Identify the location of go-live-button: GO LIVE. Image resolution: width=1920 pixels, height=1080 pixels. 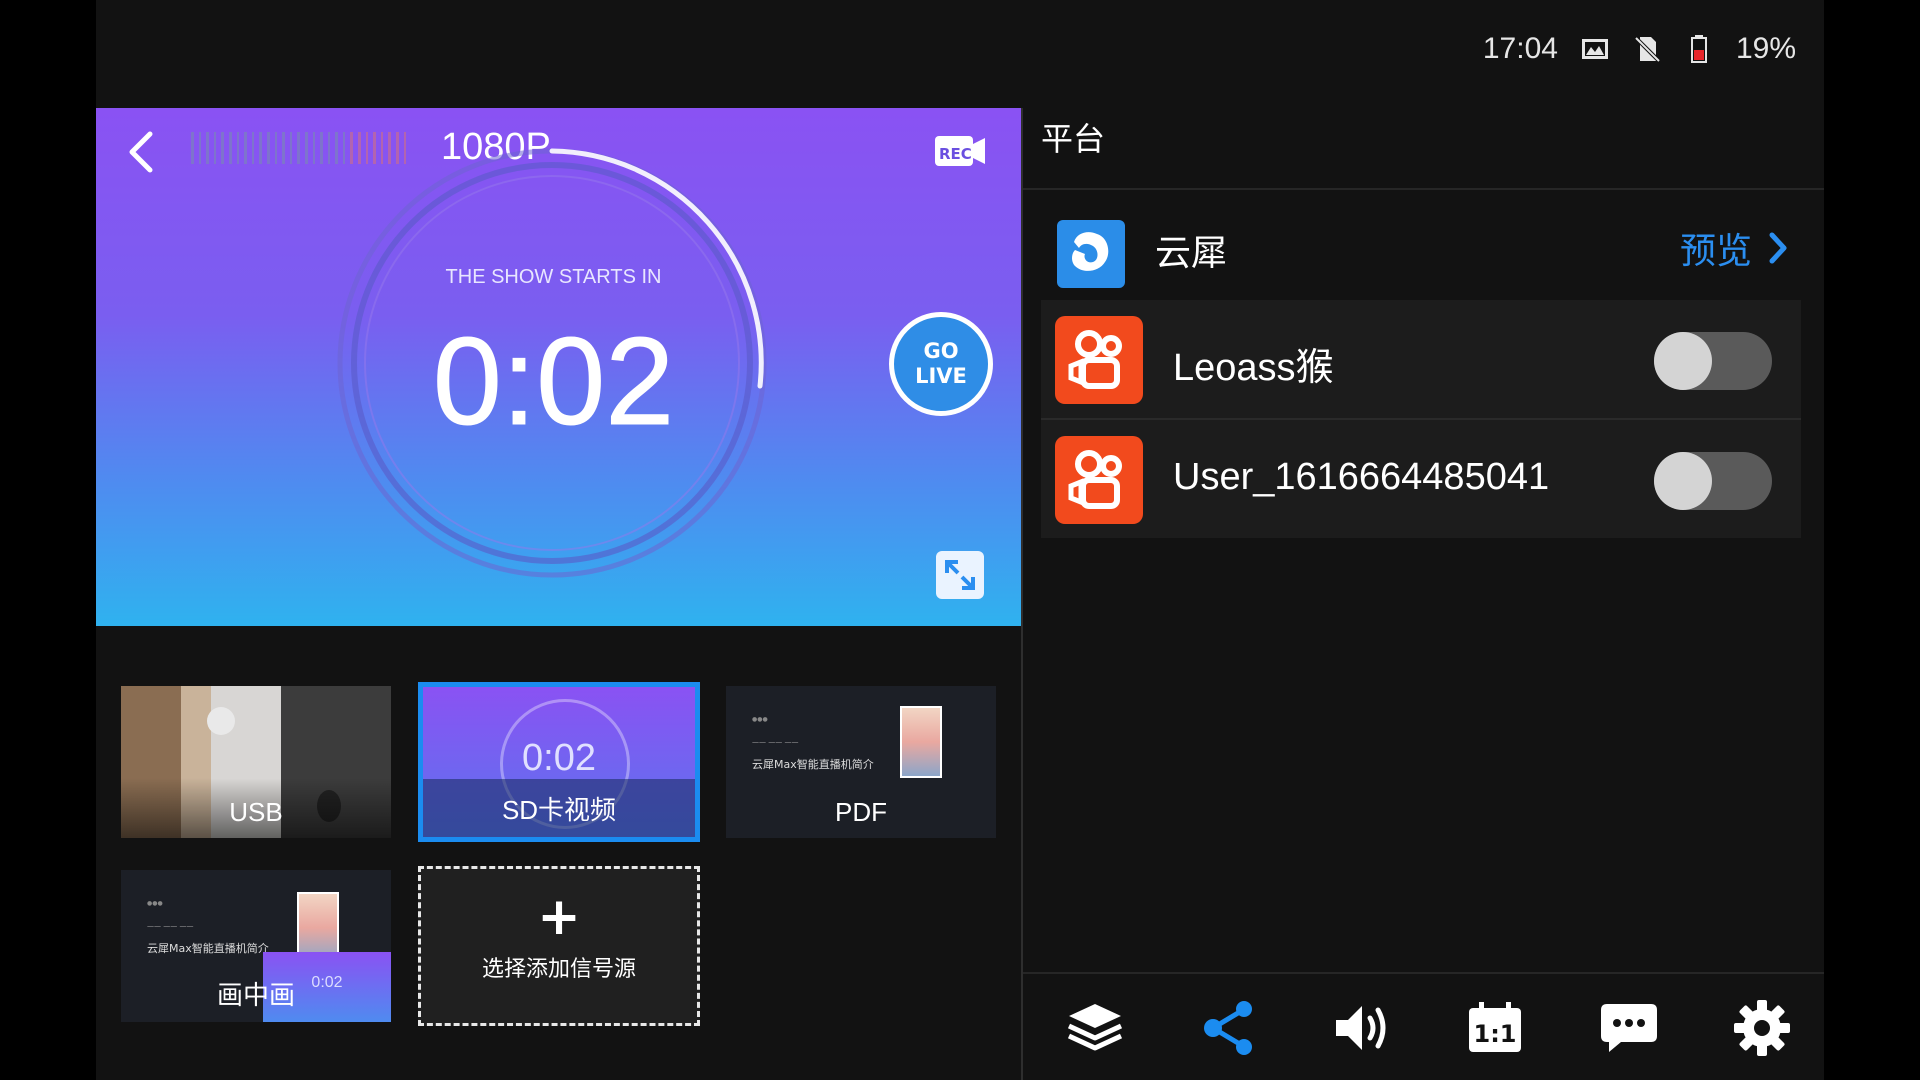
(941, 364).